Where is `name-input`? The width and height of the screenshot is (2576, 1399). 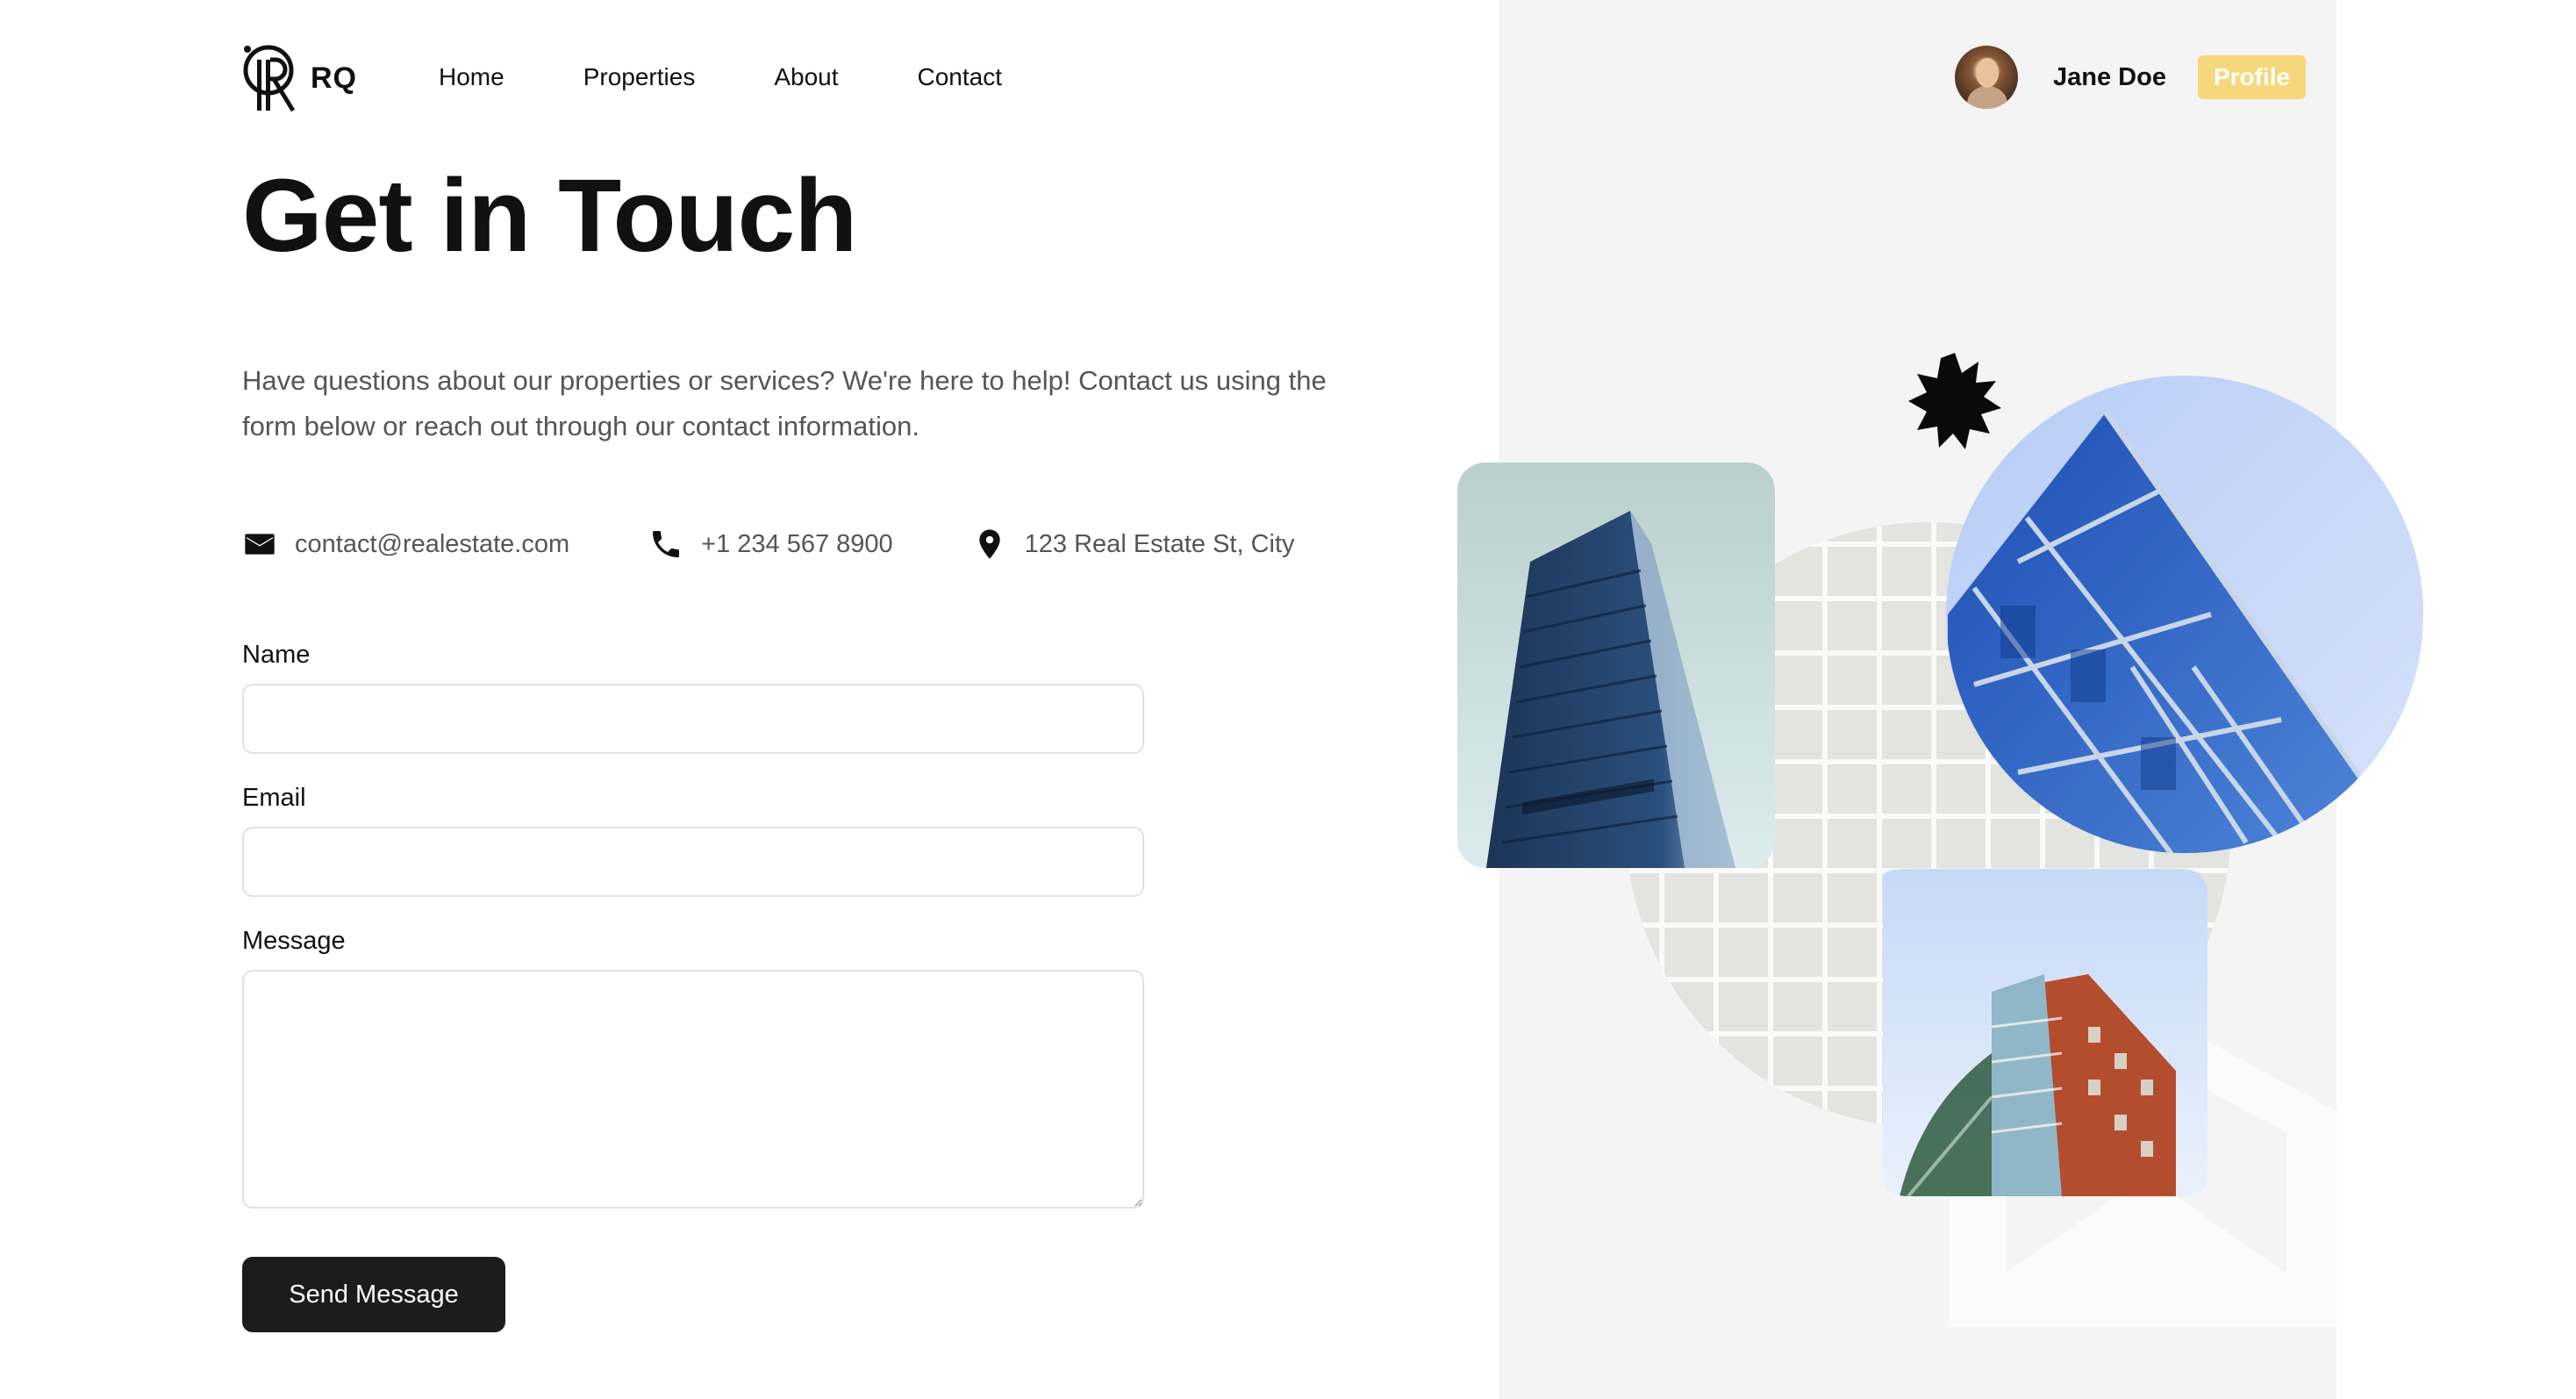 name-input is located at coordinates (693, 719).